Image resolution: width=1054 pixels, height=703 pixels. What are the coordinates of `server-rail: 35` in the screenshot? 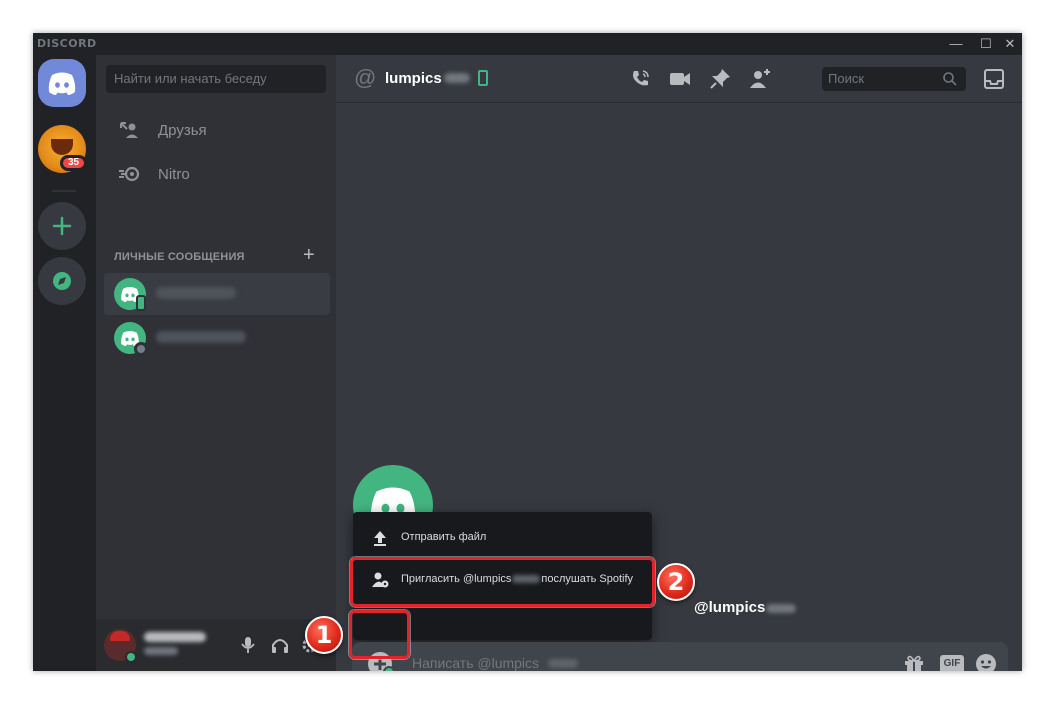 It's located at (64, 363).